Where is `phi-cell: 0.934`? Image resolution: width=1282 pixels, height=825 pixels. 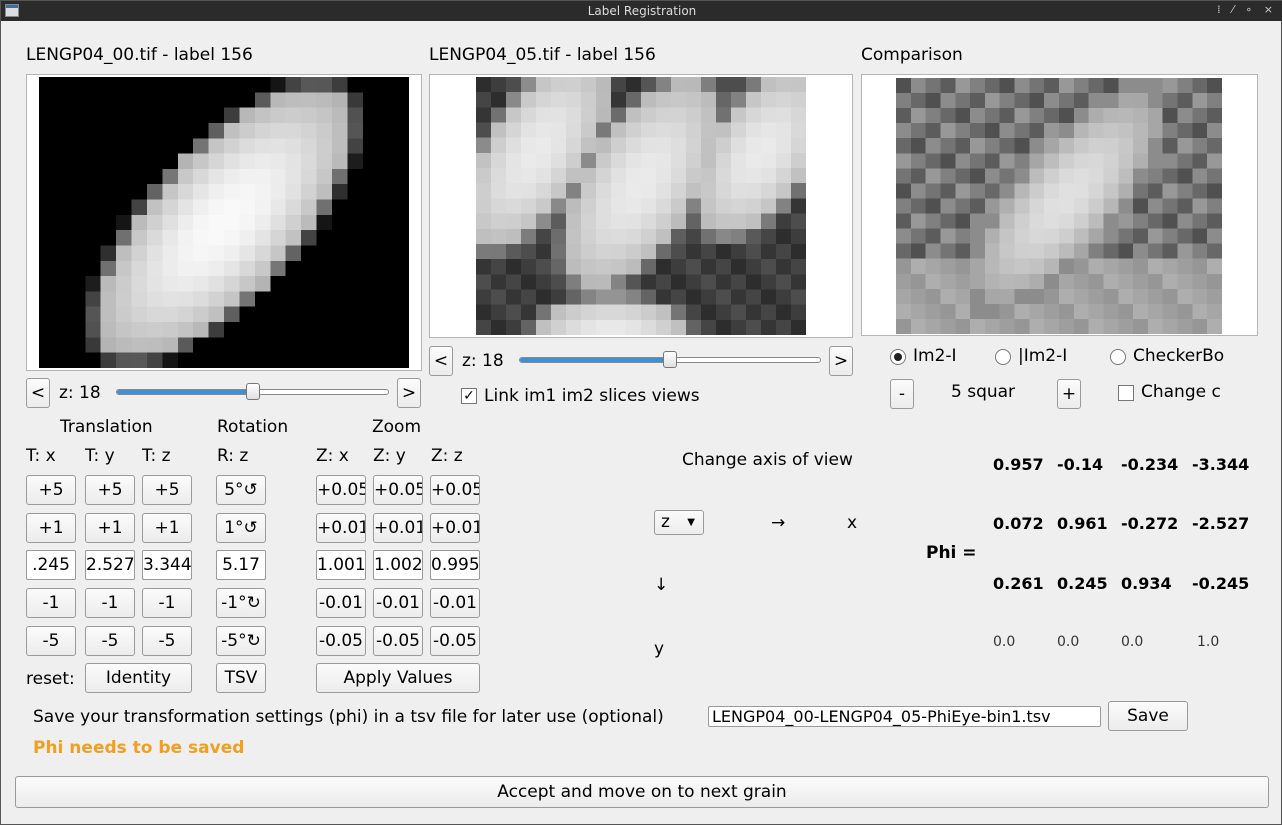 phi-cell: 0.934 is located at coordinates (1146, 583).